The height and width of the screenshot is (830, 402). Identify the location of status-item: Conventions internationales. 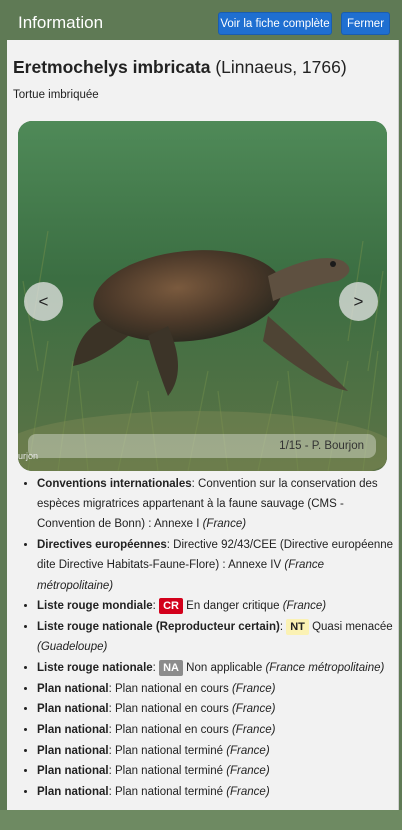
(217, 504).